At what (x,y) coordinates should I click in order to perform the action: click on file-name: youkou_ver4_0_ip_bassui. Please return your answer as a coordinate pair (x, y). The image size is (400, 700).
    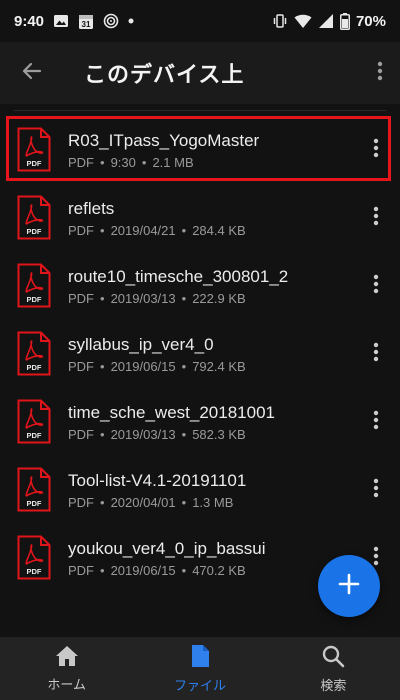
    Looking at the image, I should click on (167, 548).